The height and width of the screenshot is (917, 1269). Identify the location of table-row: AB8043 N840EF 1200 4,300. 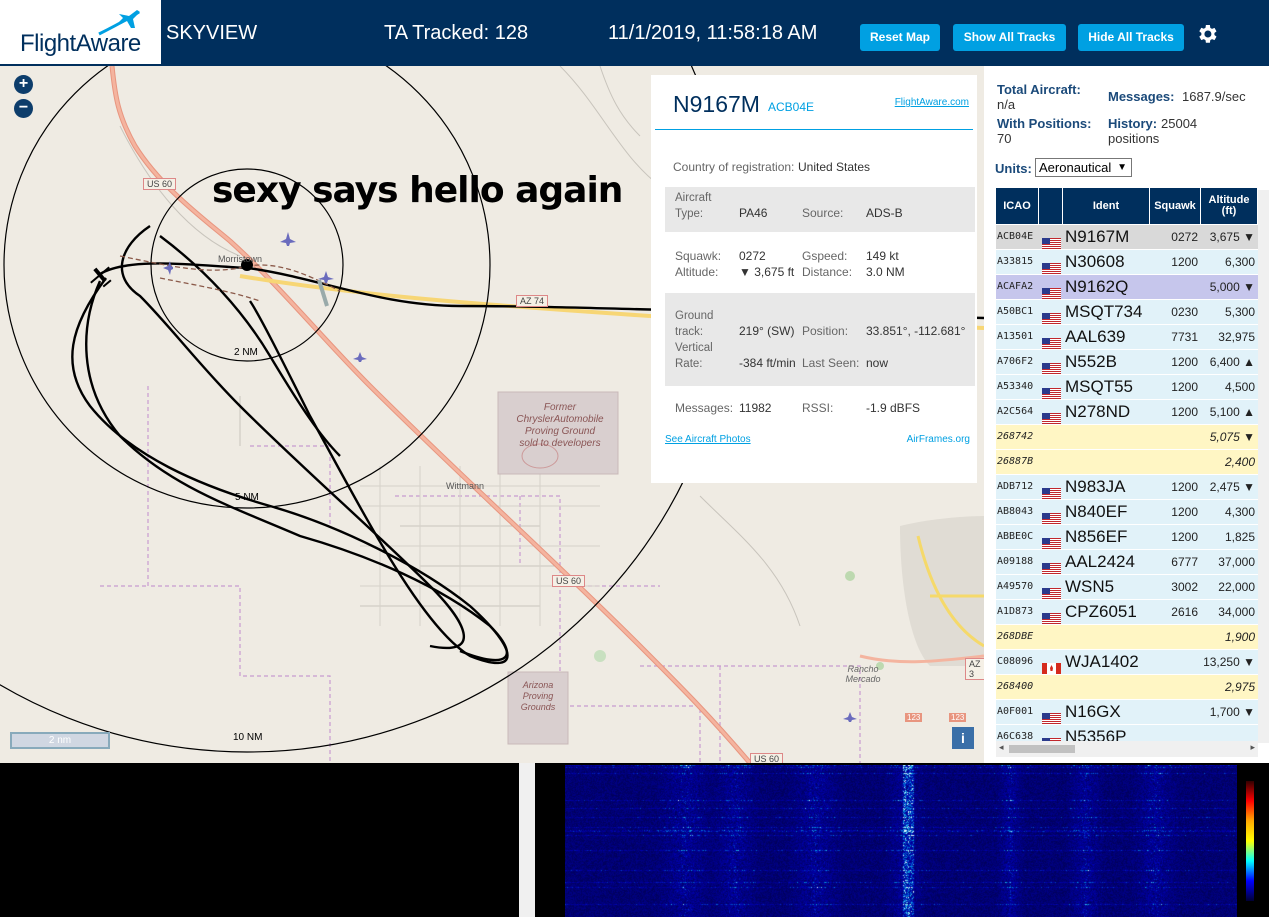
(1127, 512).